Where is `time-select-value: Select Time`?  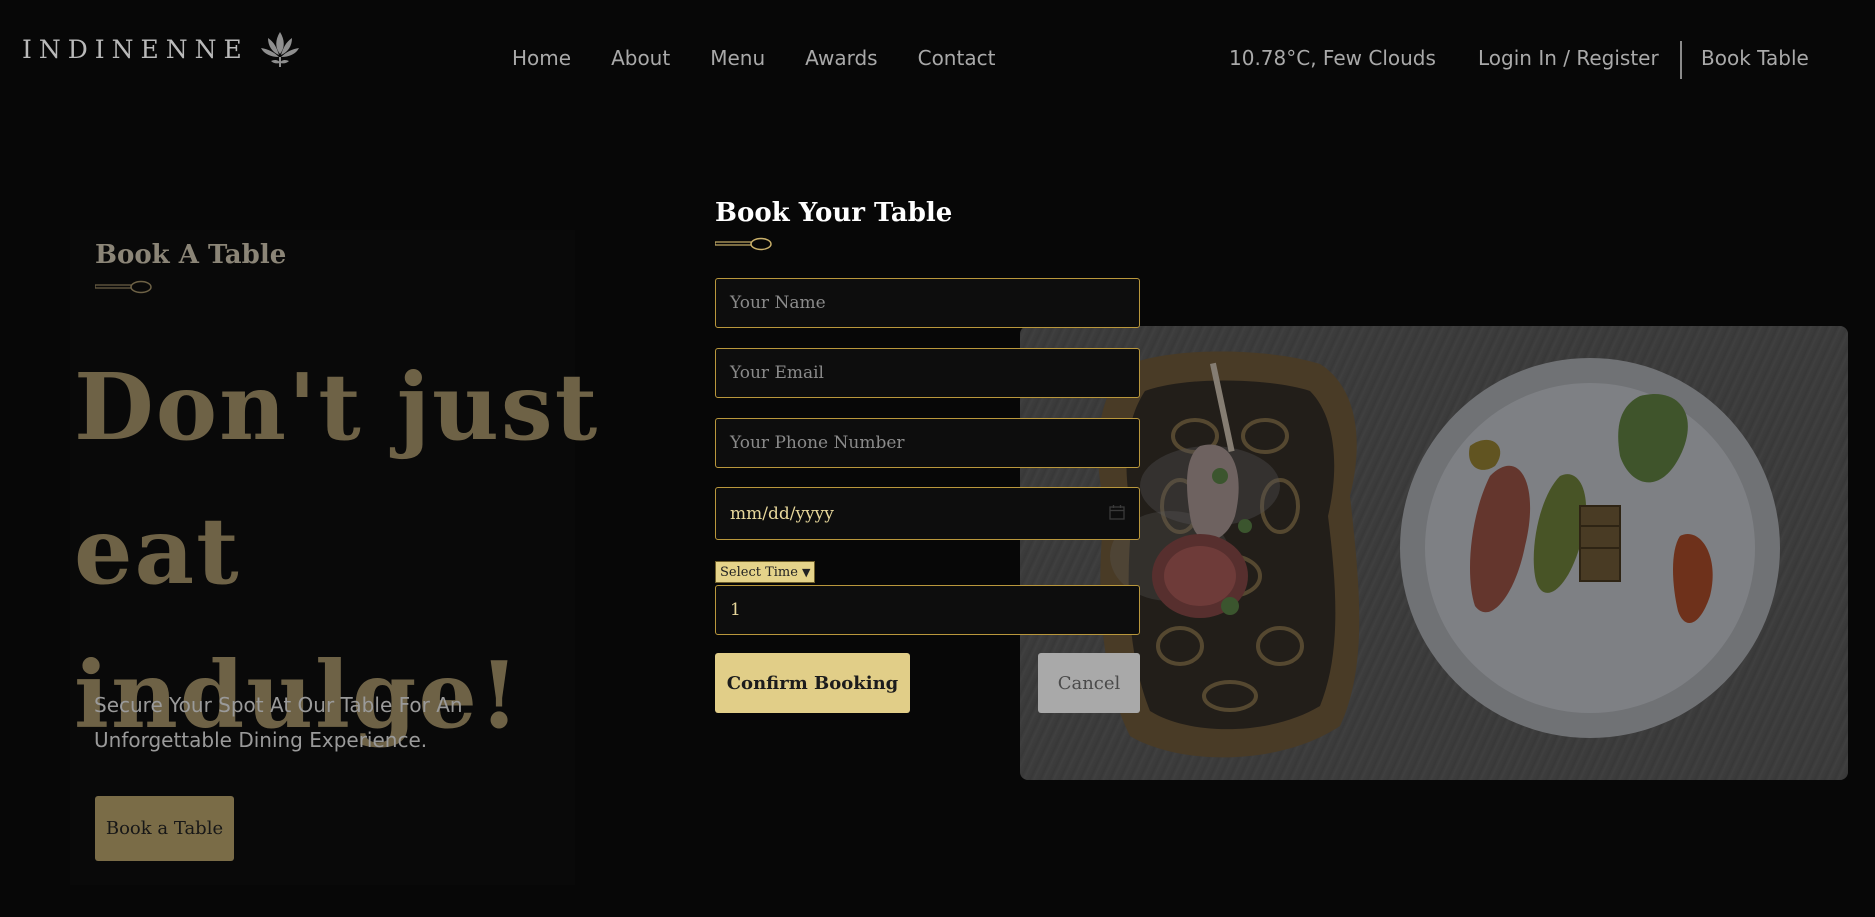
time-select-value: Select Time is located at coordinates (759, 572).